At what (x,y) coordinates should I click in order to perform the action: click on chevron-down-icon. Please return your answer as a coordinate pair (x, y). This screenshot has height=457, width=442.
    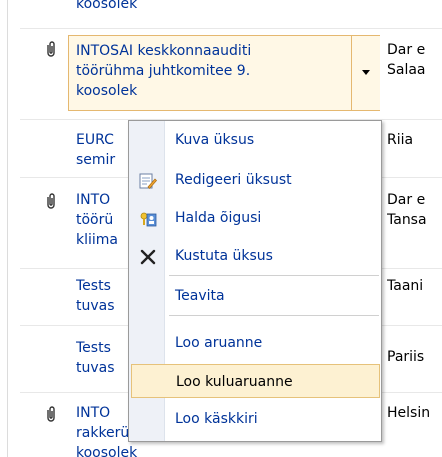
    Looking at the image, I should click on (366, 72).